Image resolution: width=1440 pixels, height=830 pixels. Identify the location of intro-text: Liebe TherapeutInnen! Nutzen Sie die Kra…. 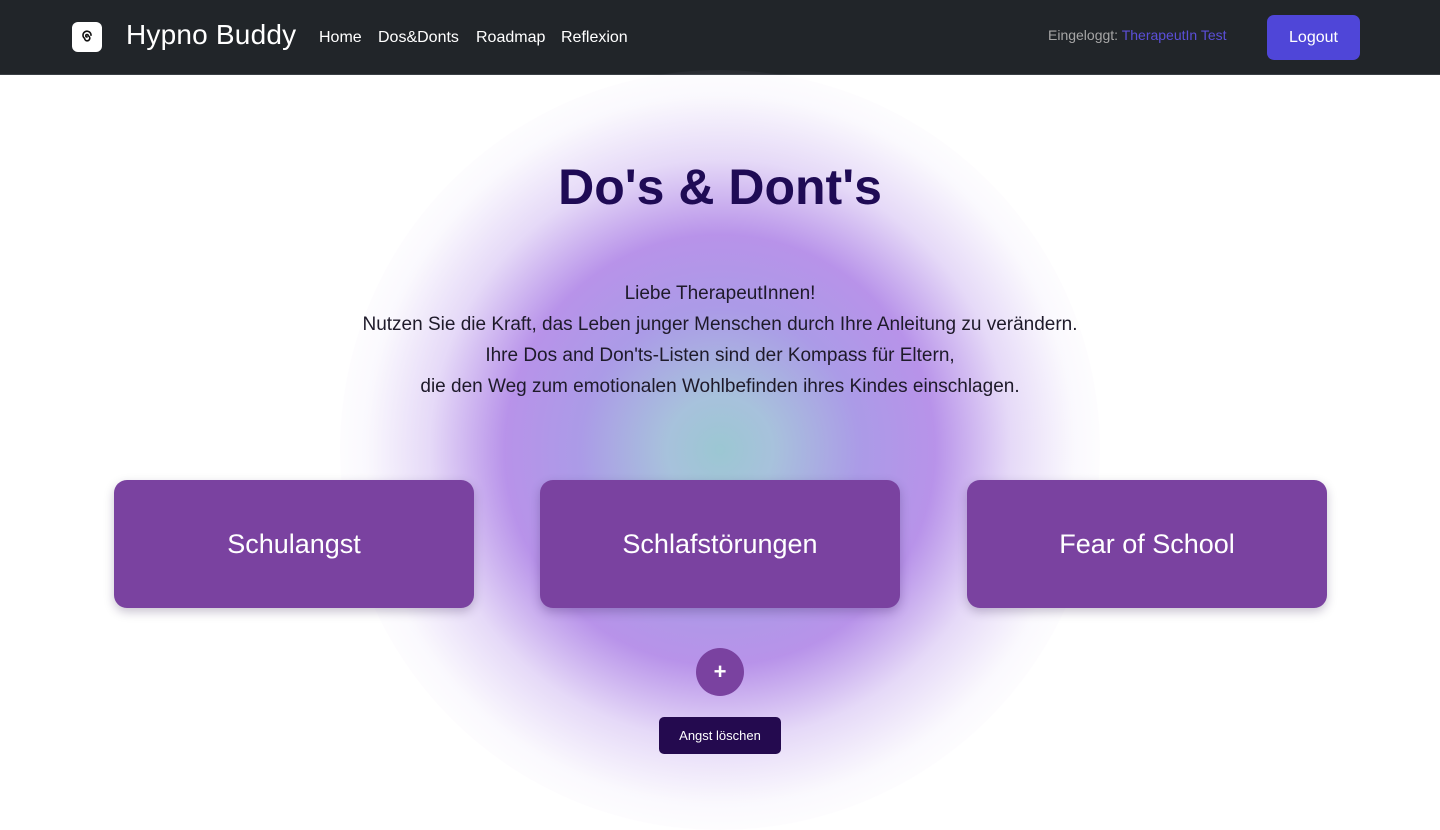
(720, 340).